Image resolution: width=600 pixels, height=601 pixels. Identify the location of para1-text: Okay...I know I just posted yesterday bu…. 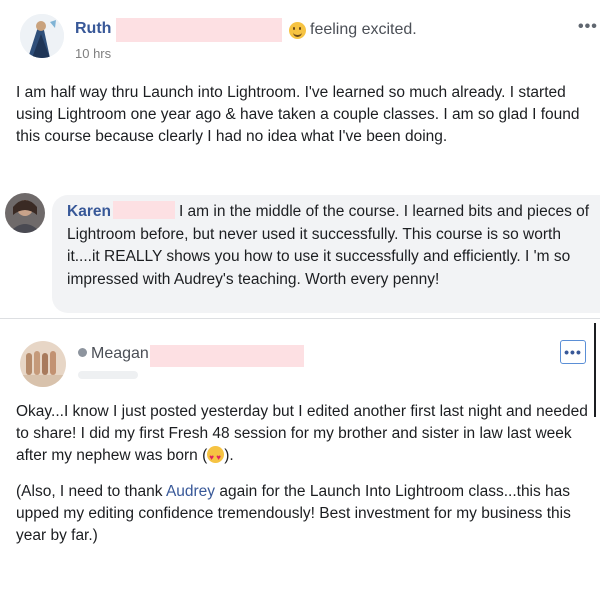
(302, 433).